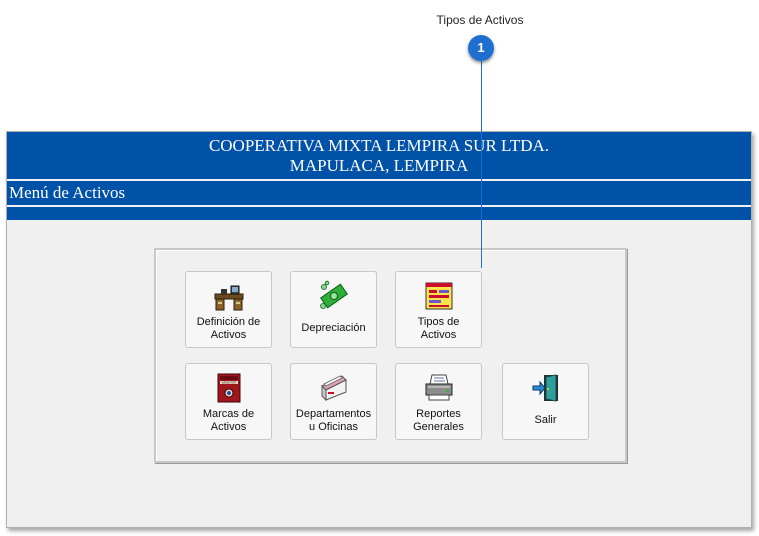 Image resolution: width=759 pixels, height=536 pixels. Describe the element at coordinates (379, 213) in the screenshot. I see `menu-strip` at that location.